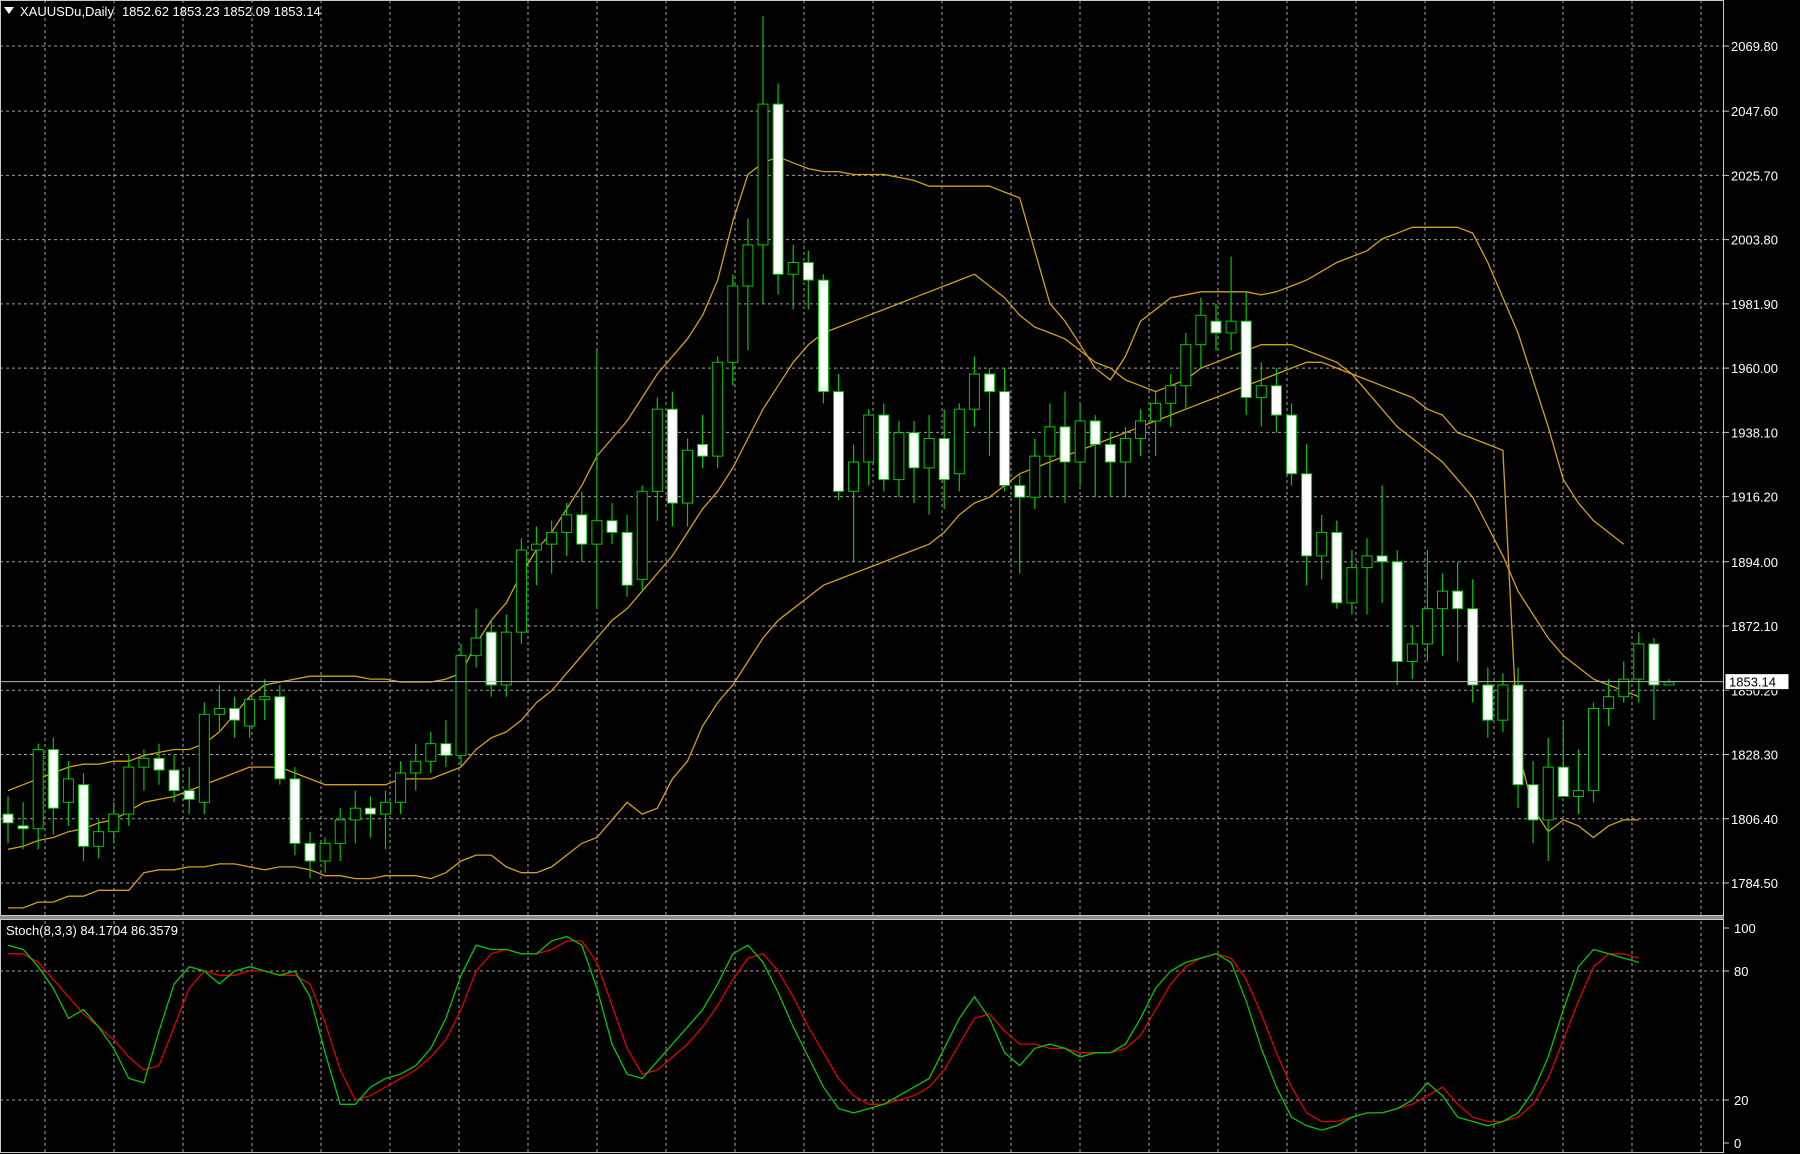  Describe the element at coordinates (1754, 368) in the screenshot. I see `price-tick-label: 1960.00` at that location.